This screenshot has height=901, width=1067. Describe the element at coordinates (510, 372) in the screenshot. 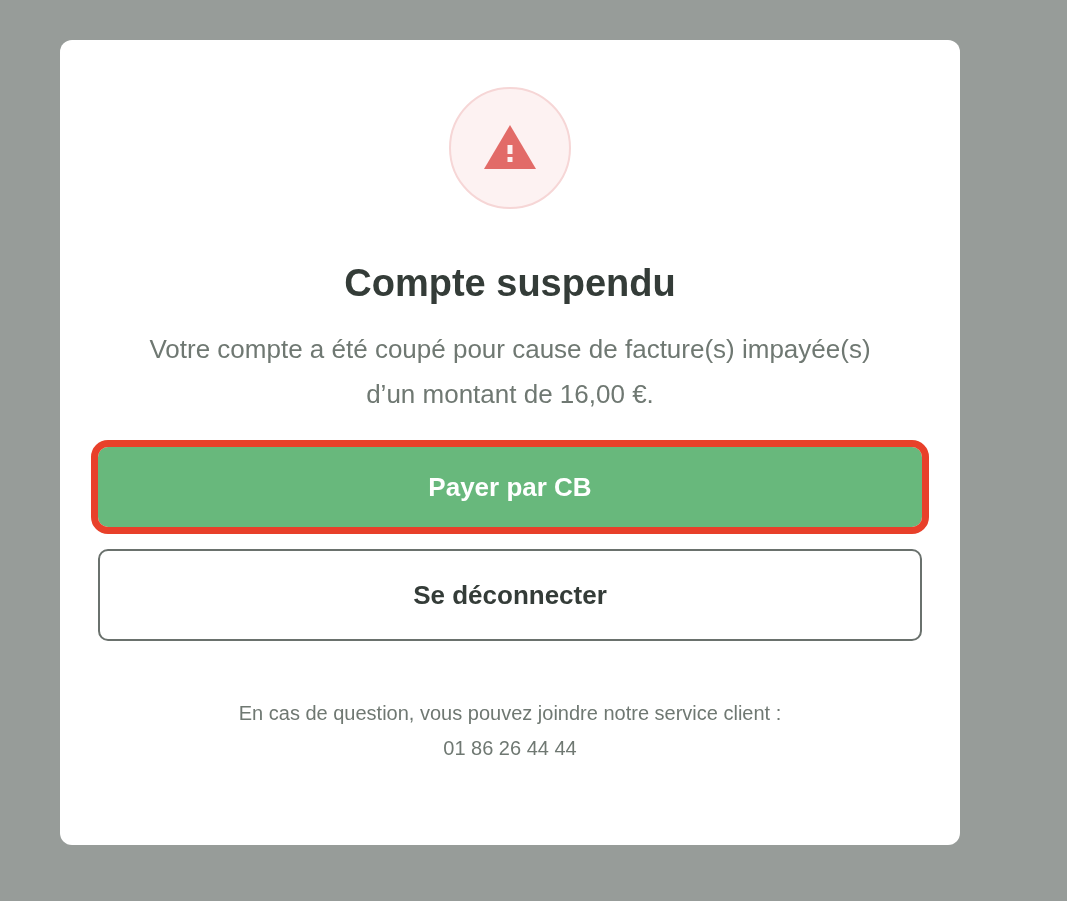

I see `dialog-message: Votre compte a été coupé pour cause de facture(s) impayée(s) d’un montant de 16,00 €.` at that location.